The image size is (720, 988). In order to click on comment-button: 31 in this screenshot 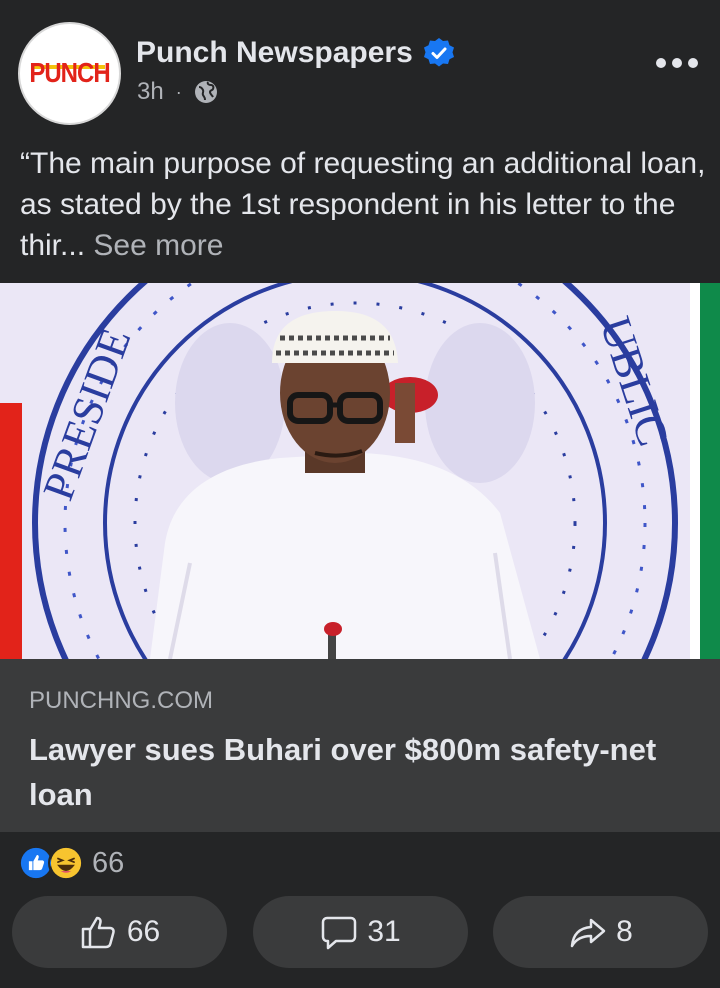, I will do `click(360, 932)`.